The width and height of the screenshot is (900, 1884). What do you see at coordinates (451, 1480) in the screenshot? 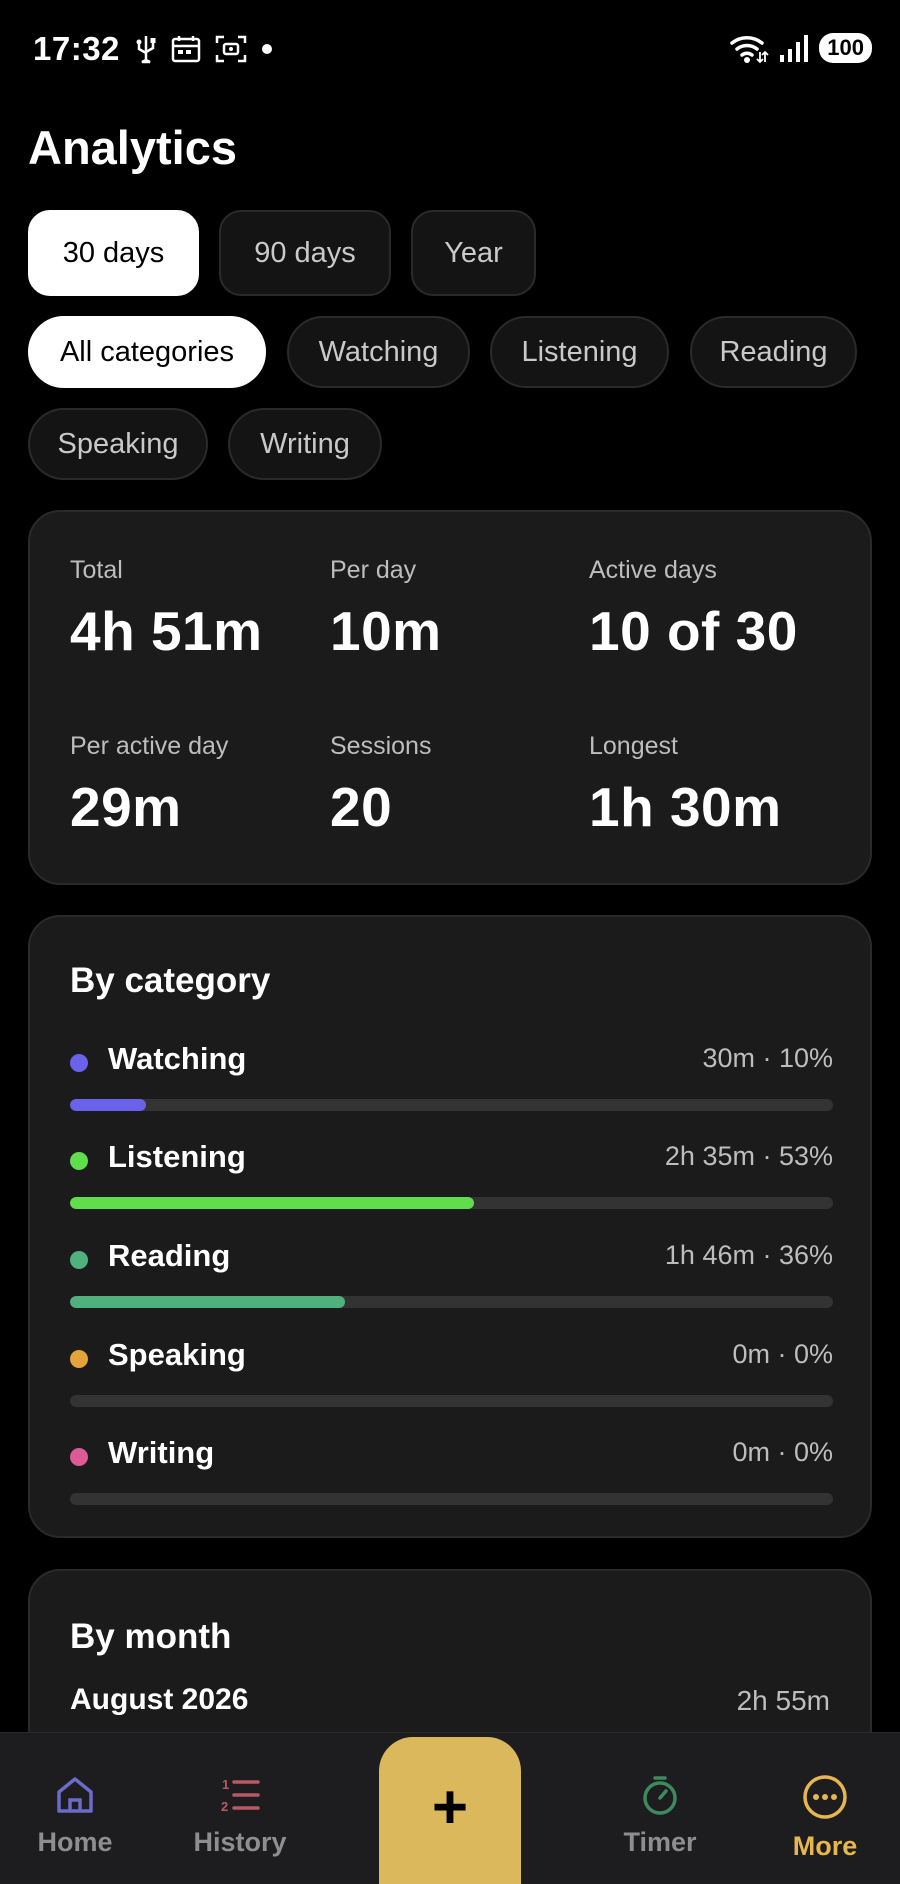
I see `category-row-writing: Writing 0m · 0%` at bounding box center [451, 1480].